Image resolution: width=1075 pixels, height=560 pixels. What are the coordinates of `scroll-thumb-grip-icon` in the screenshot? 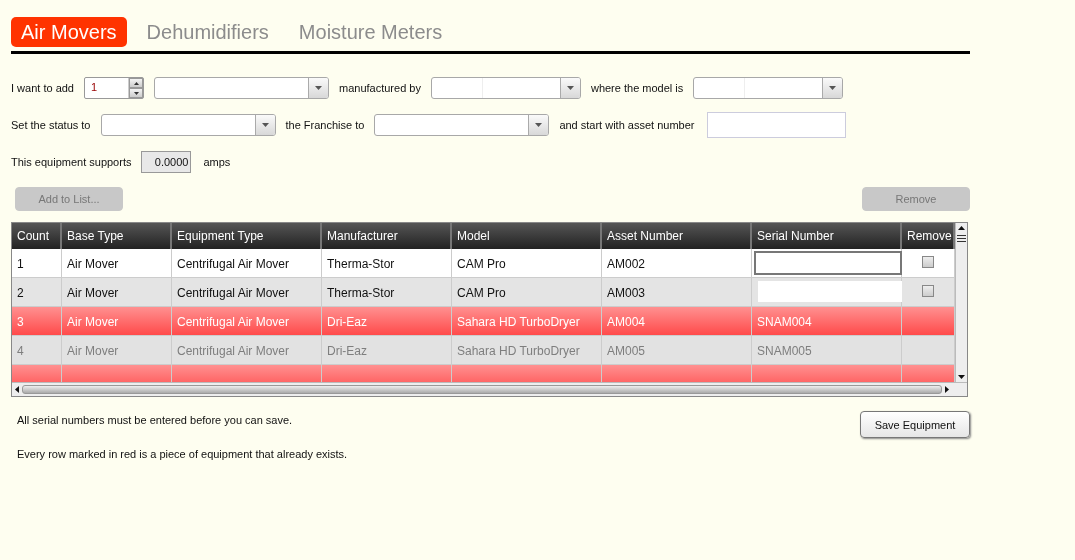 It's located at (961, 238).